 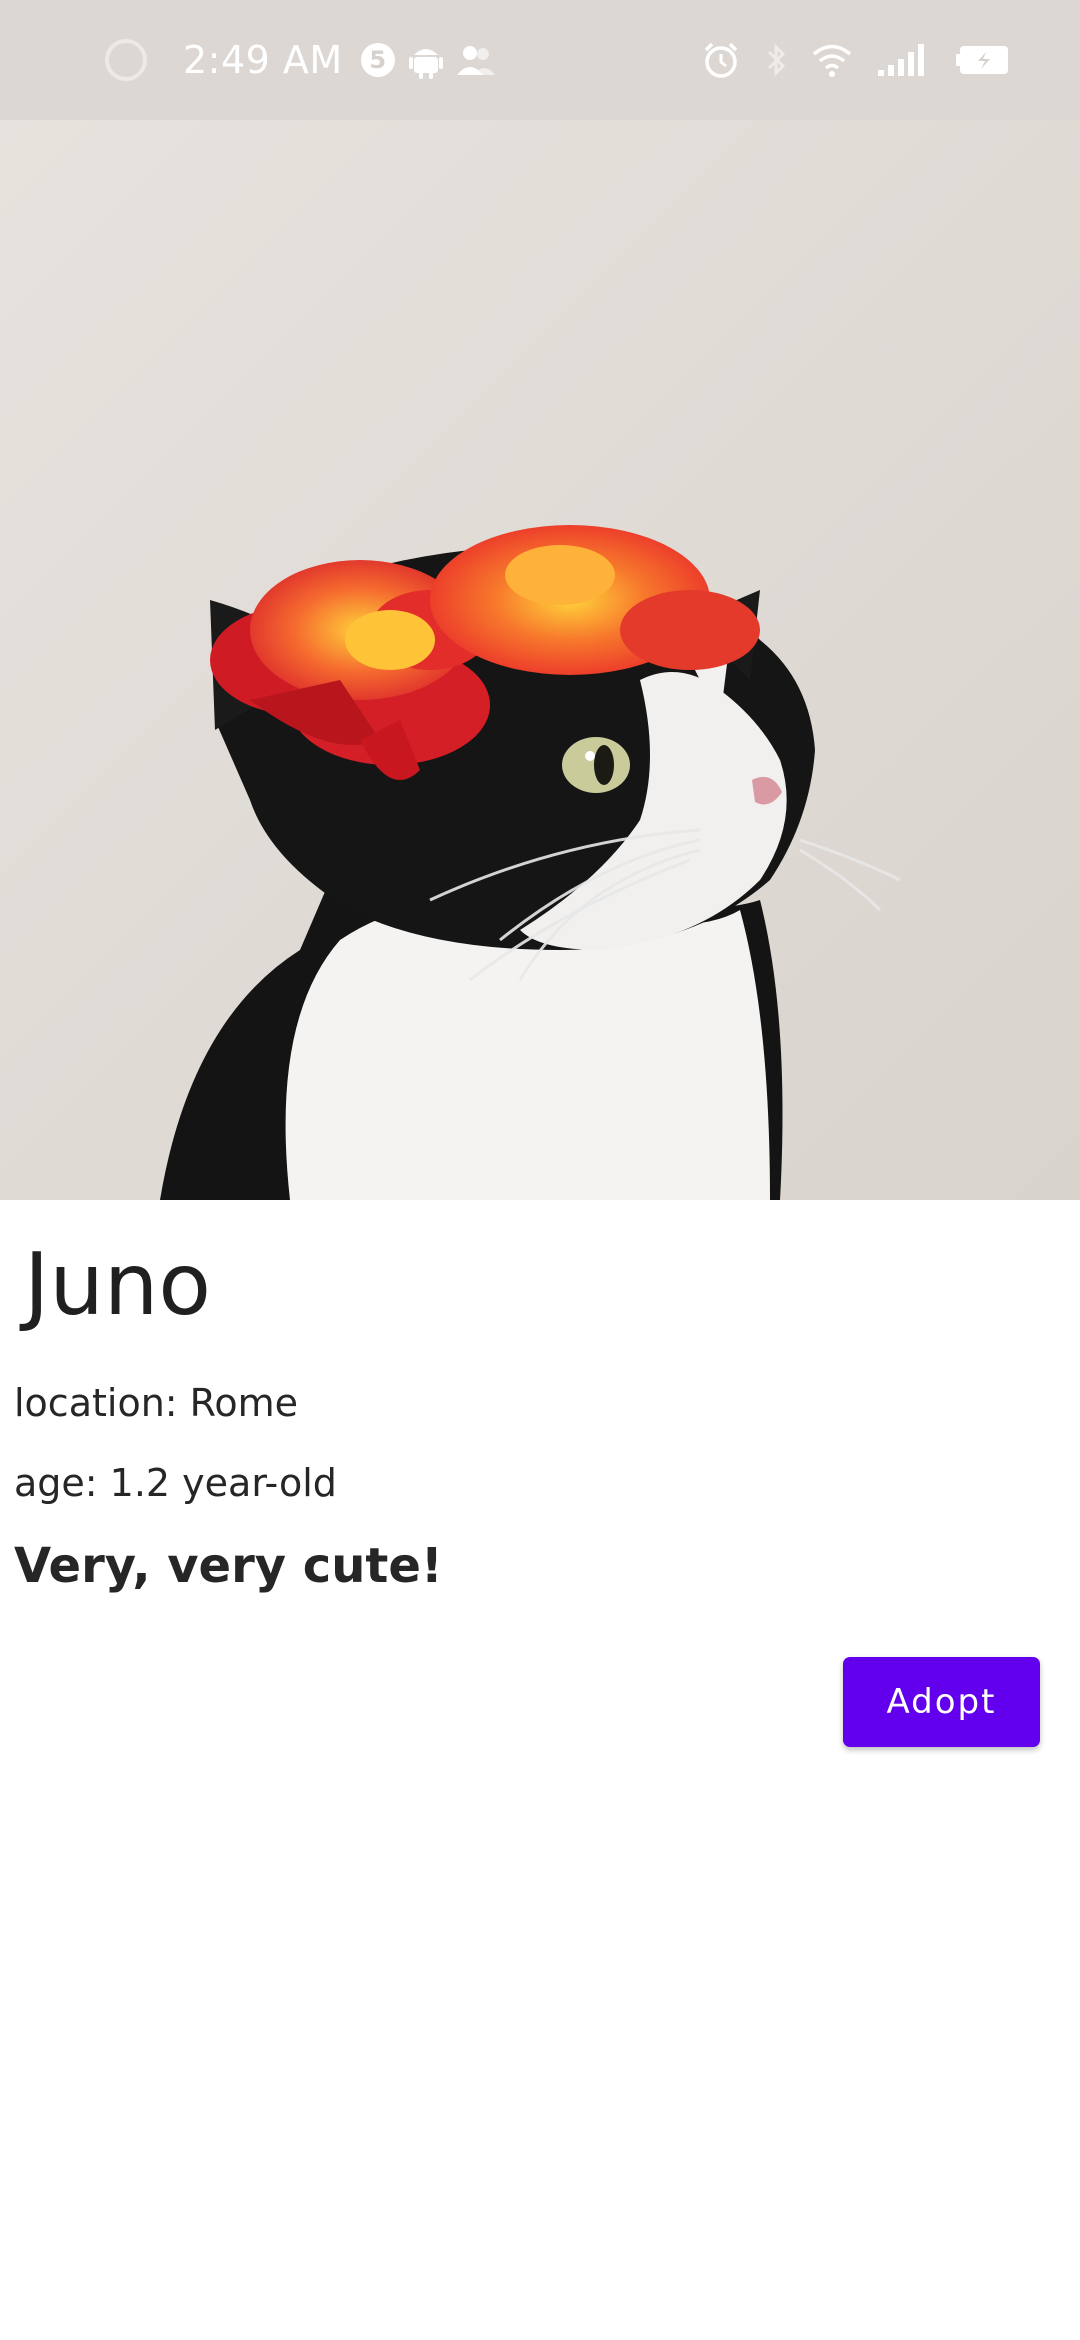 I want to click on pet-age: age: 1.2 year-old, so click(x=175, y=1483).